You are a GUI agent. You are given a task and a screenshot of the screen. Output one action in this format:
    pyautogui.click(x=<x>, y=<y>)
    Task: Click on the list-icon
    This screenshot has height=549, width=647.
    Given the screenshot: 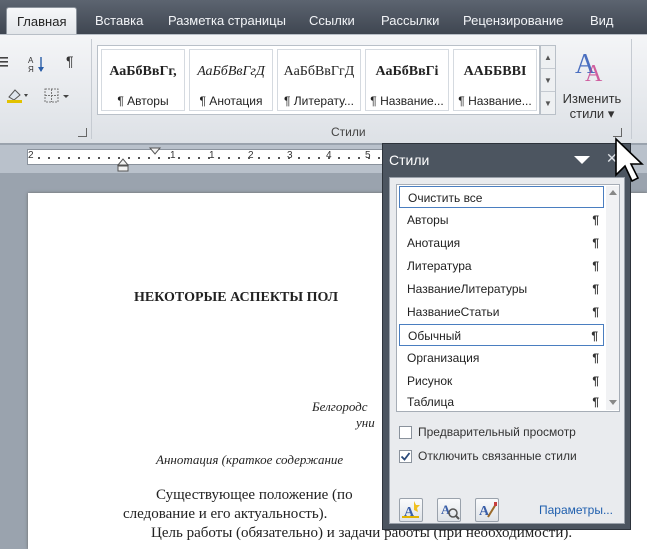 What is the action you would take?
    pyautogui.click(x=5, y=63)
    